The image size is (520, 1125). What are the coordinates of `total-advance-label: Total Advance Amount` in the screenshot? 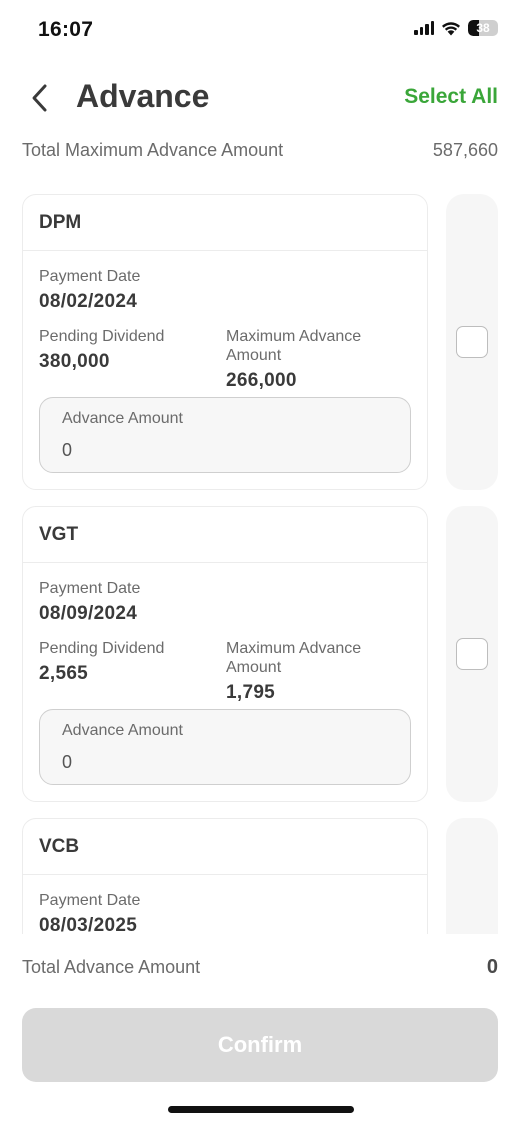 It's located at (111, 967).